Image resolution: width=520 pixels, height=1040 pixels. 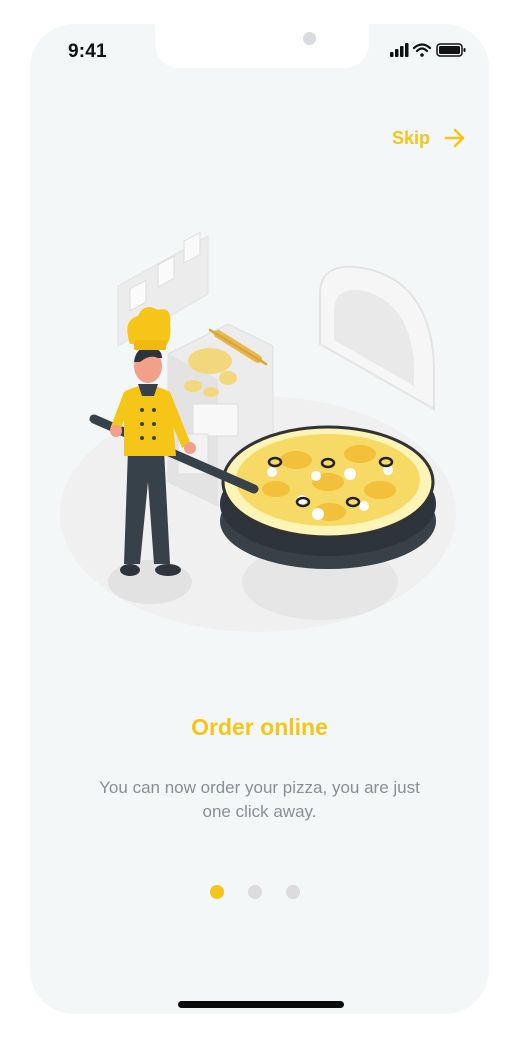 I want to click on chef-shadow, so click(x=150, y=582).